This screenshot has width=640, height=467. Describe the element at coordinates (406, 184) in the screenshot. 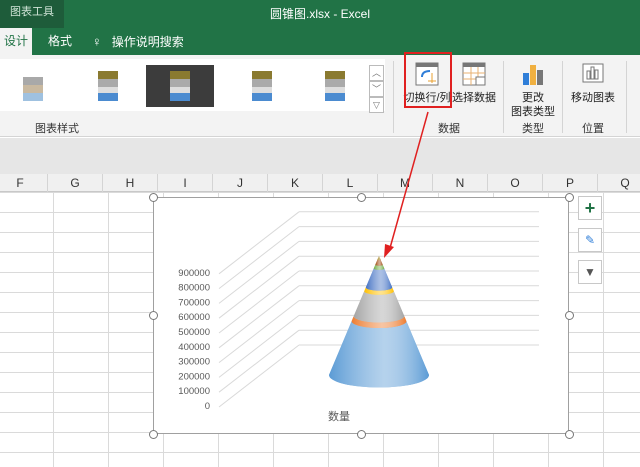

I see `annotation-arrow` at that location.